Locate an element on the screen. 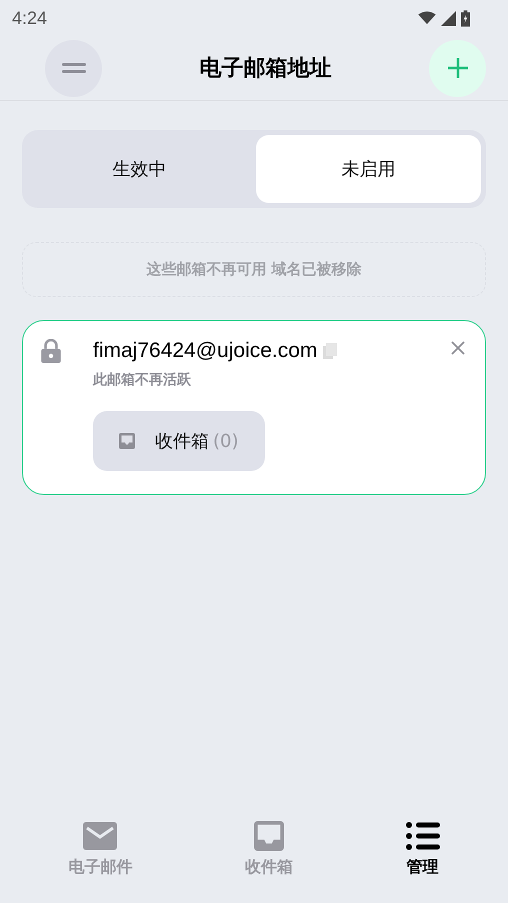 This screenshot has width=508, height=903. address-status: 此邮箱不再活跃 is located at coordinates (142, 380).